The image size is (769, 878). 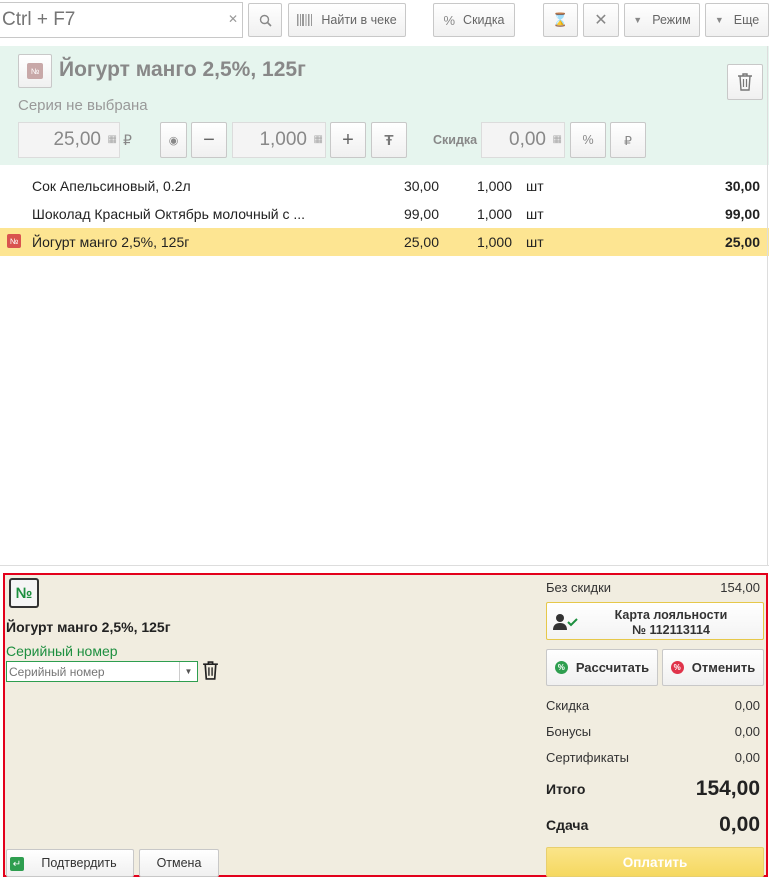 I want to click on weight-button: Ŧ, so click(x=389, y=140).